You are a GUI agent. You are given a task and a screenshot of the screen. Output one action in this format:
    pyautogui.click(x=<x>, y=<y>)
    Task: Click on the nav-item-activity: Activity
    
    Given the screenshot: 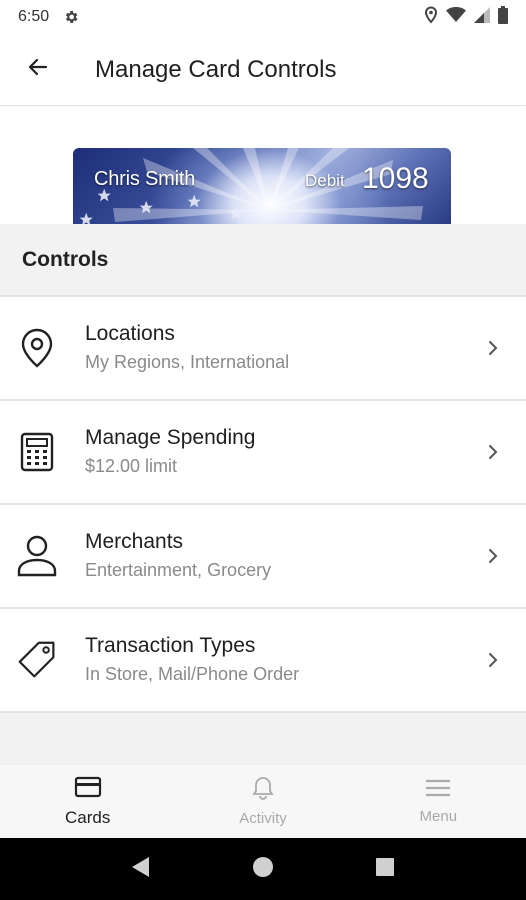 What is the action you would take?
    pyautogui.click(x=262, y=801)
    